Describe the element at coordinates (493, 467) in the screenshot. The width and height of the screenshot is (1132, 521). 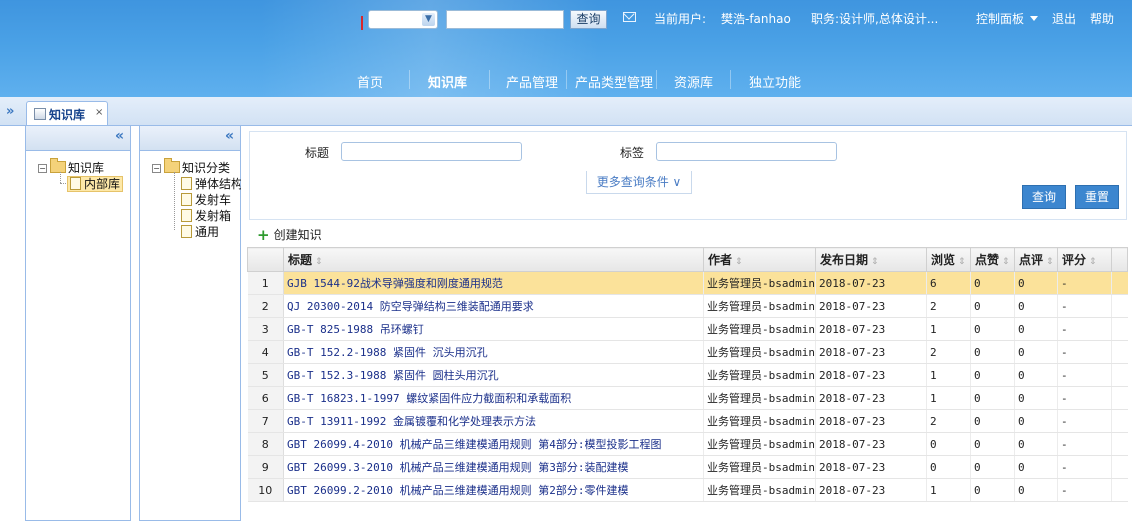
I see `cell-title: GBT 26099.3-2010 机械产品三维建模通用规则 第3部分:装配建模` at that location.